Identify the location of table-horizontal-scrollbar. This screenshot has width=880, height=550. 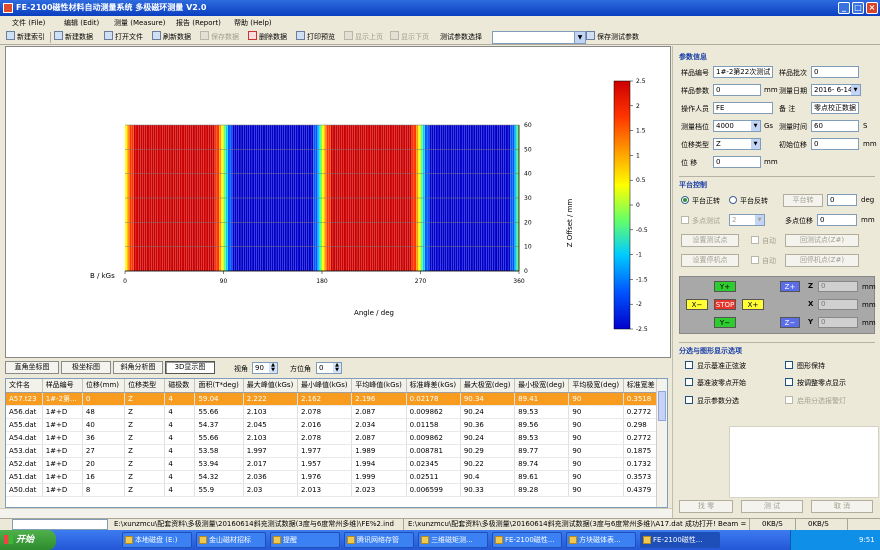
(336, 513).